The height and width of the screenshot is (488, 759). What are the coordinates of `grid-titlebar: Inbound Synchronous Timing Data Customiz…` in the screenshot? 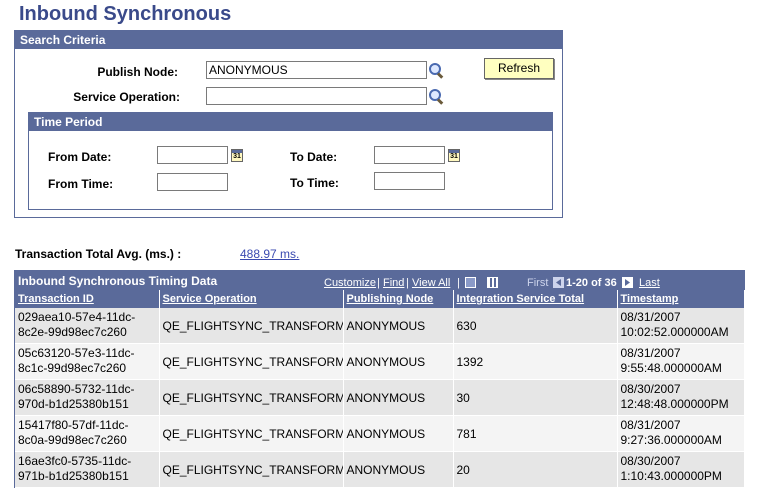 It's located at (379, 280).